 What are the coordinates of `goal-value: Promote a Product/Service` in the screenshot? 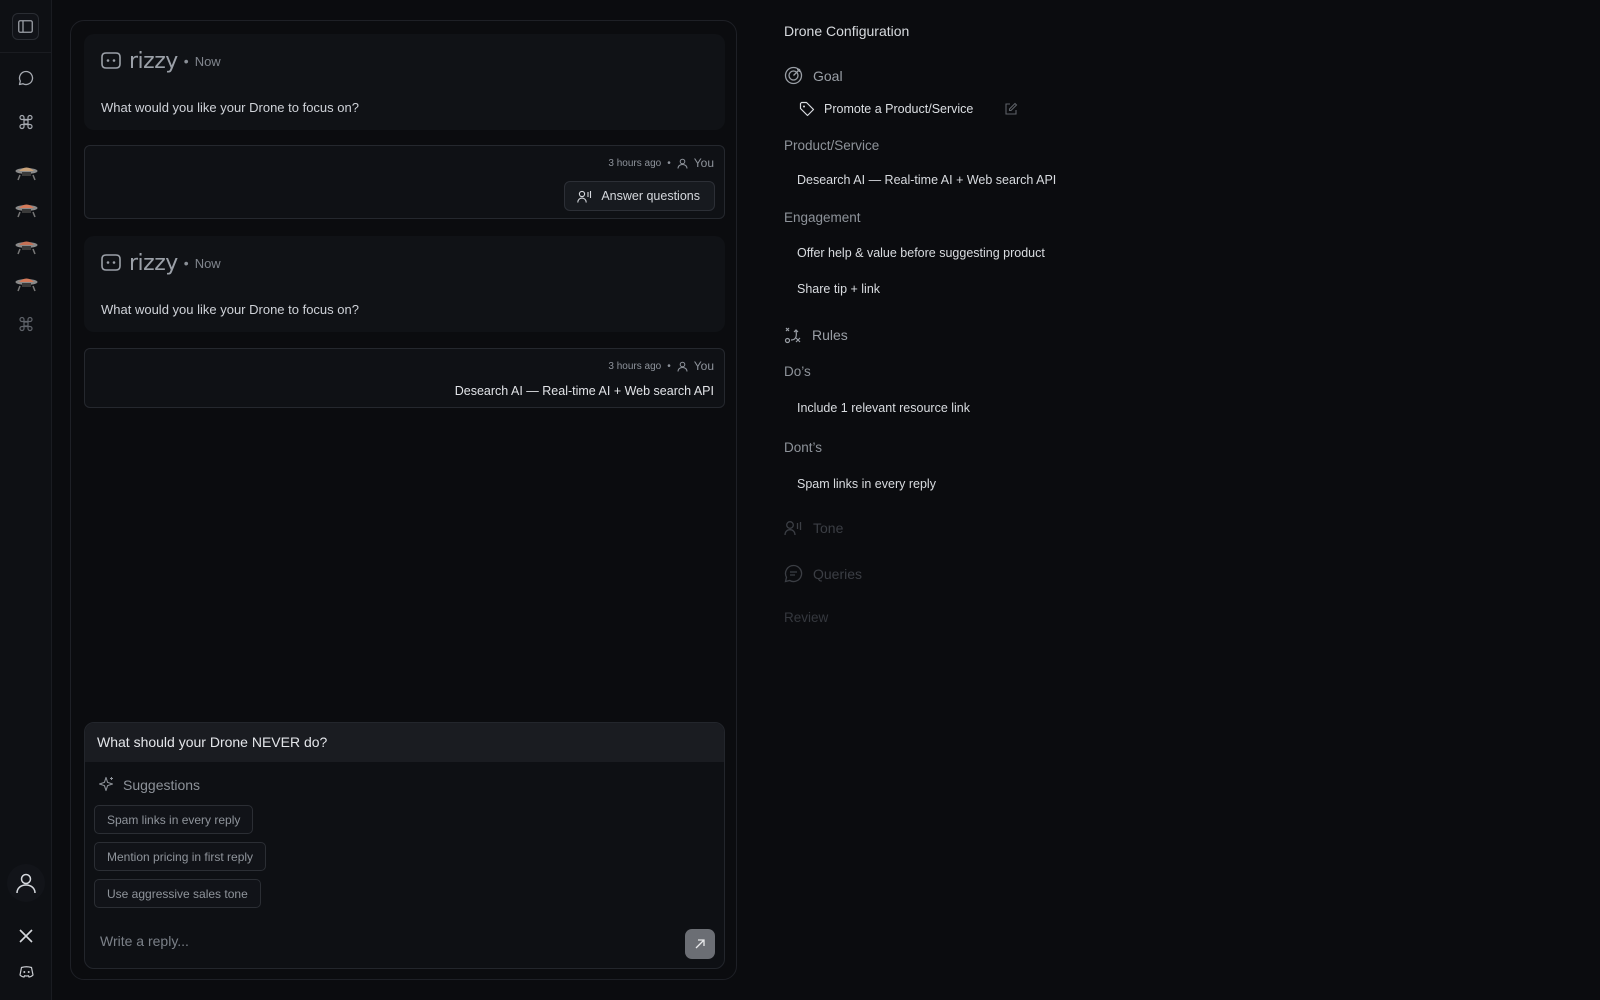 It's located at (899, 109).